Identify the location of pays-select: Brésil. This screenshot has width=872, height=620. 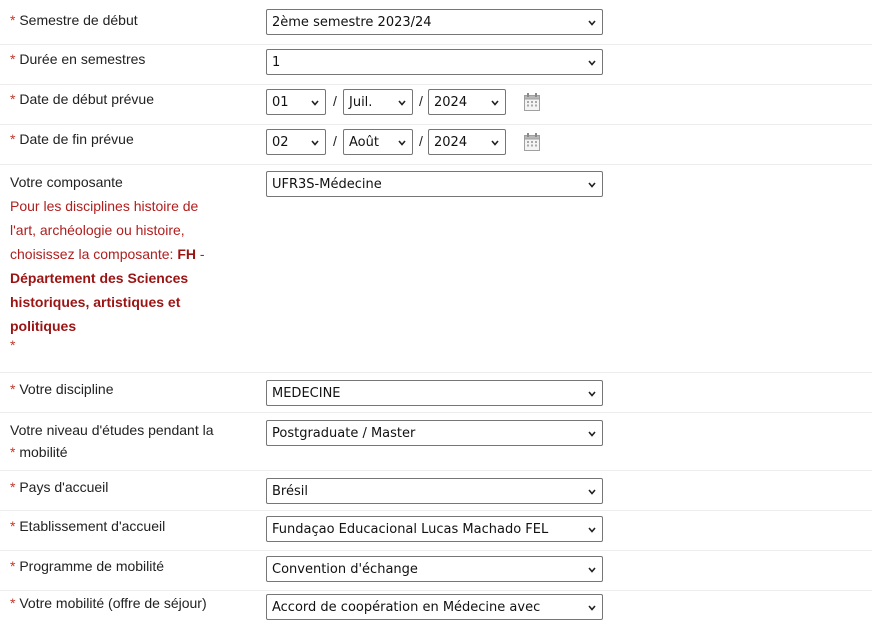
(434, 491).